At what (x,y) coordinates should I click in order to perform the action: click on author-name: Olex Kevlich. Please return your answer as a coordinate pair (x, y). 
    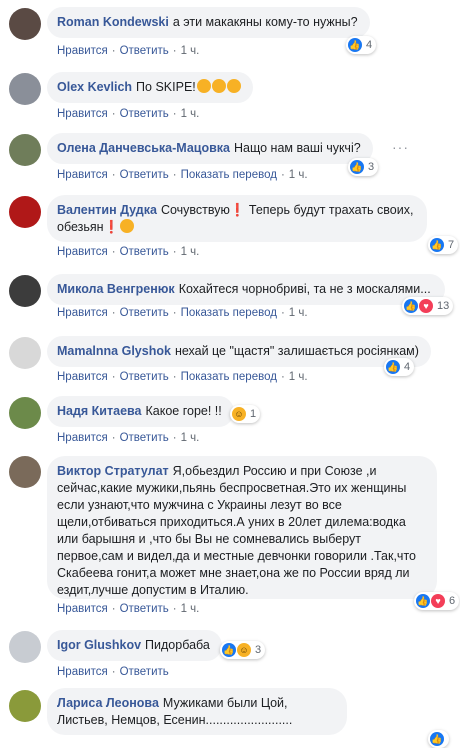
    Looking at the image, I should click on (94, 87).